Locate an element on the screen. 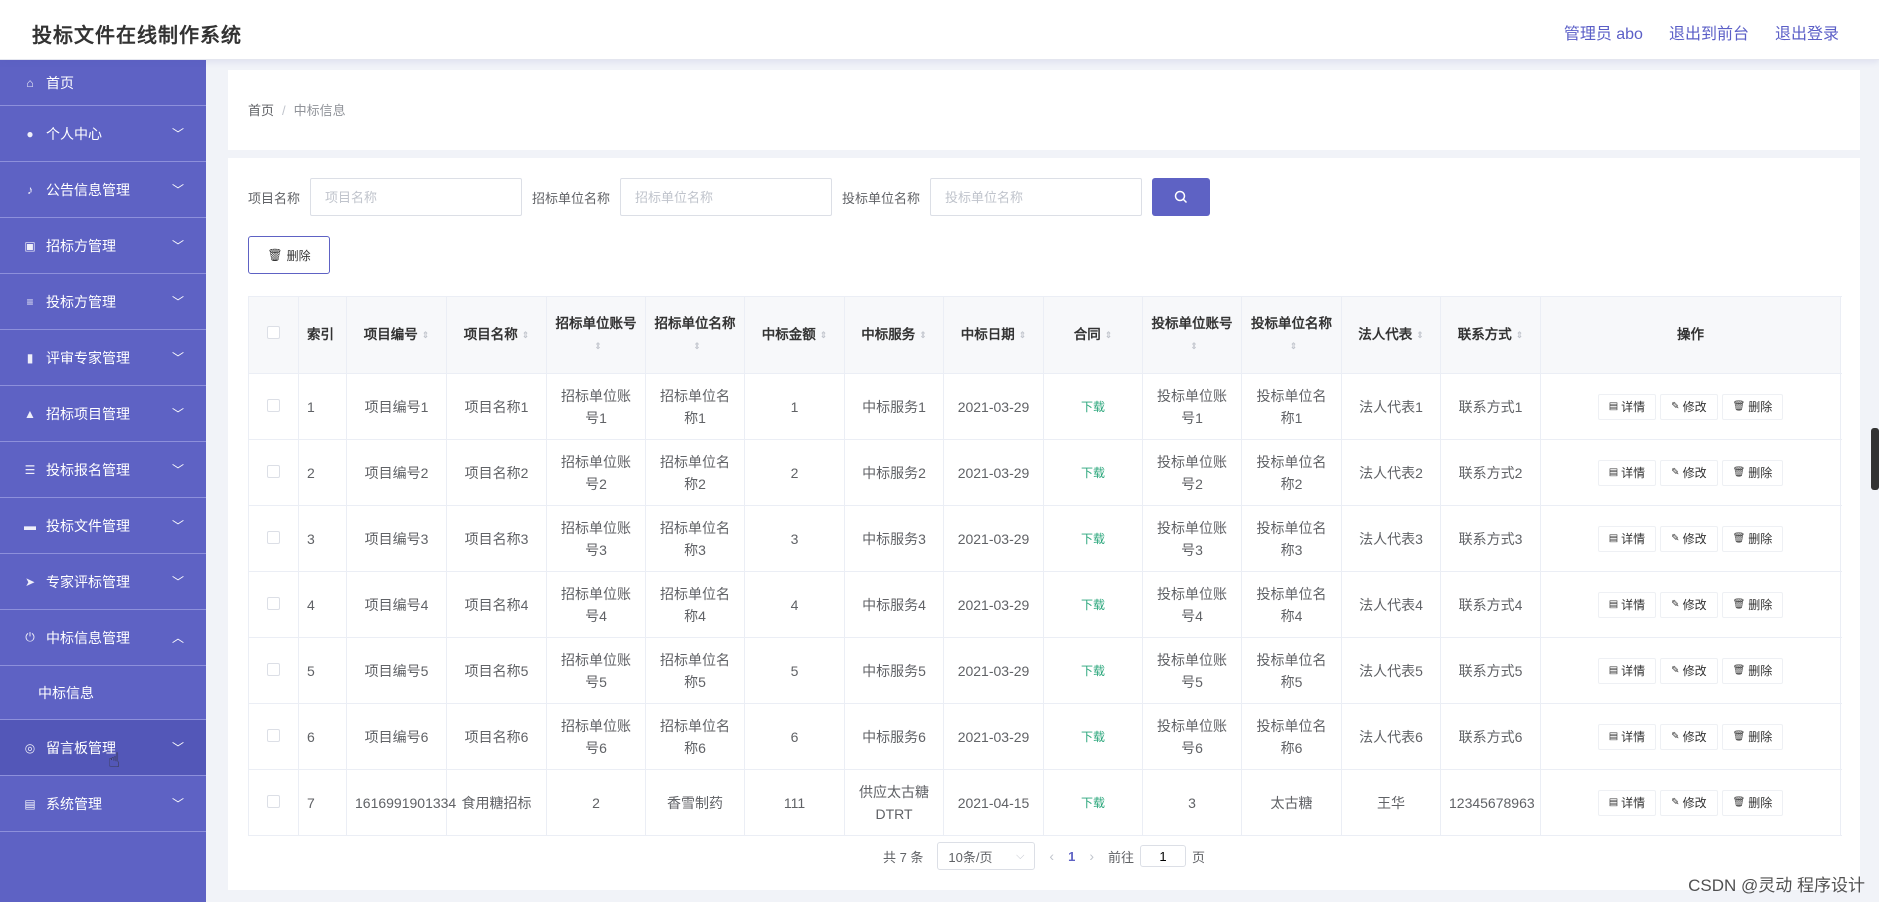 The height and width of the screenshot is (902, 1879). cell-t_account: 招标单位账号4 is located at coordinates (596, 604).